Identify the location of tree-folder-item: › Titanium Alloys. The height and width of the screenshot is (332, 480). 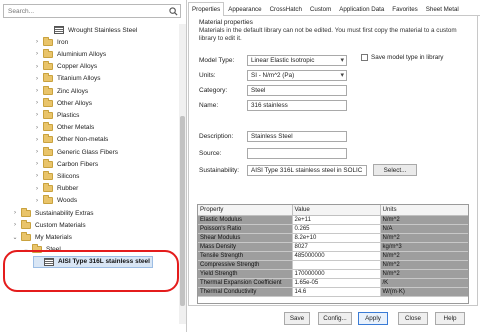
(66, 79).